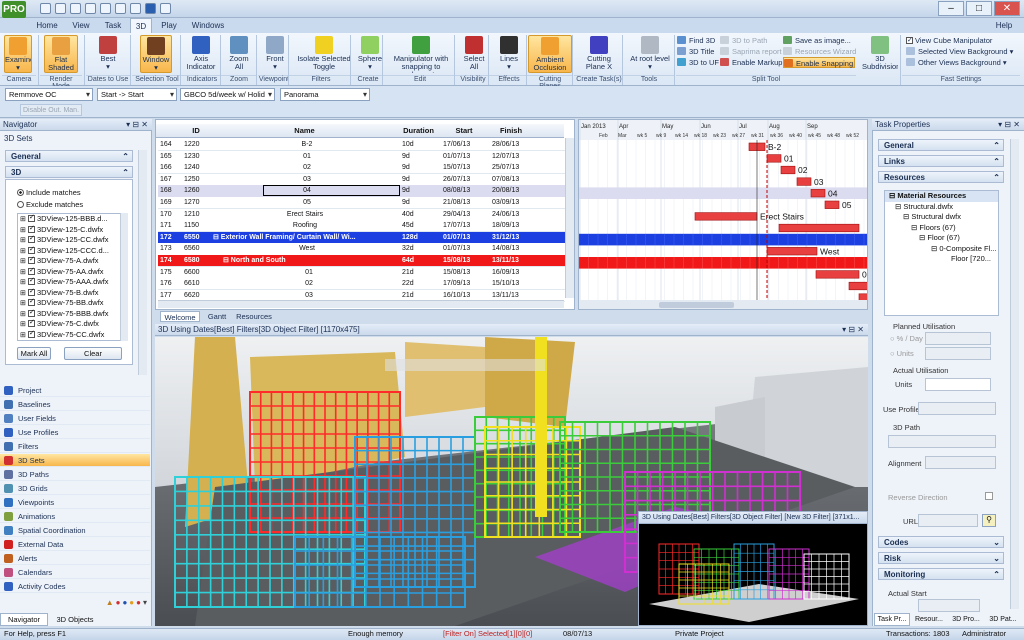 This screenshot has width=1024, height=640. I want to click on examine-button: Examine ▾, so click(18, 54).